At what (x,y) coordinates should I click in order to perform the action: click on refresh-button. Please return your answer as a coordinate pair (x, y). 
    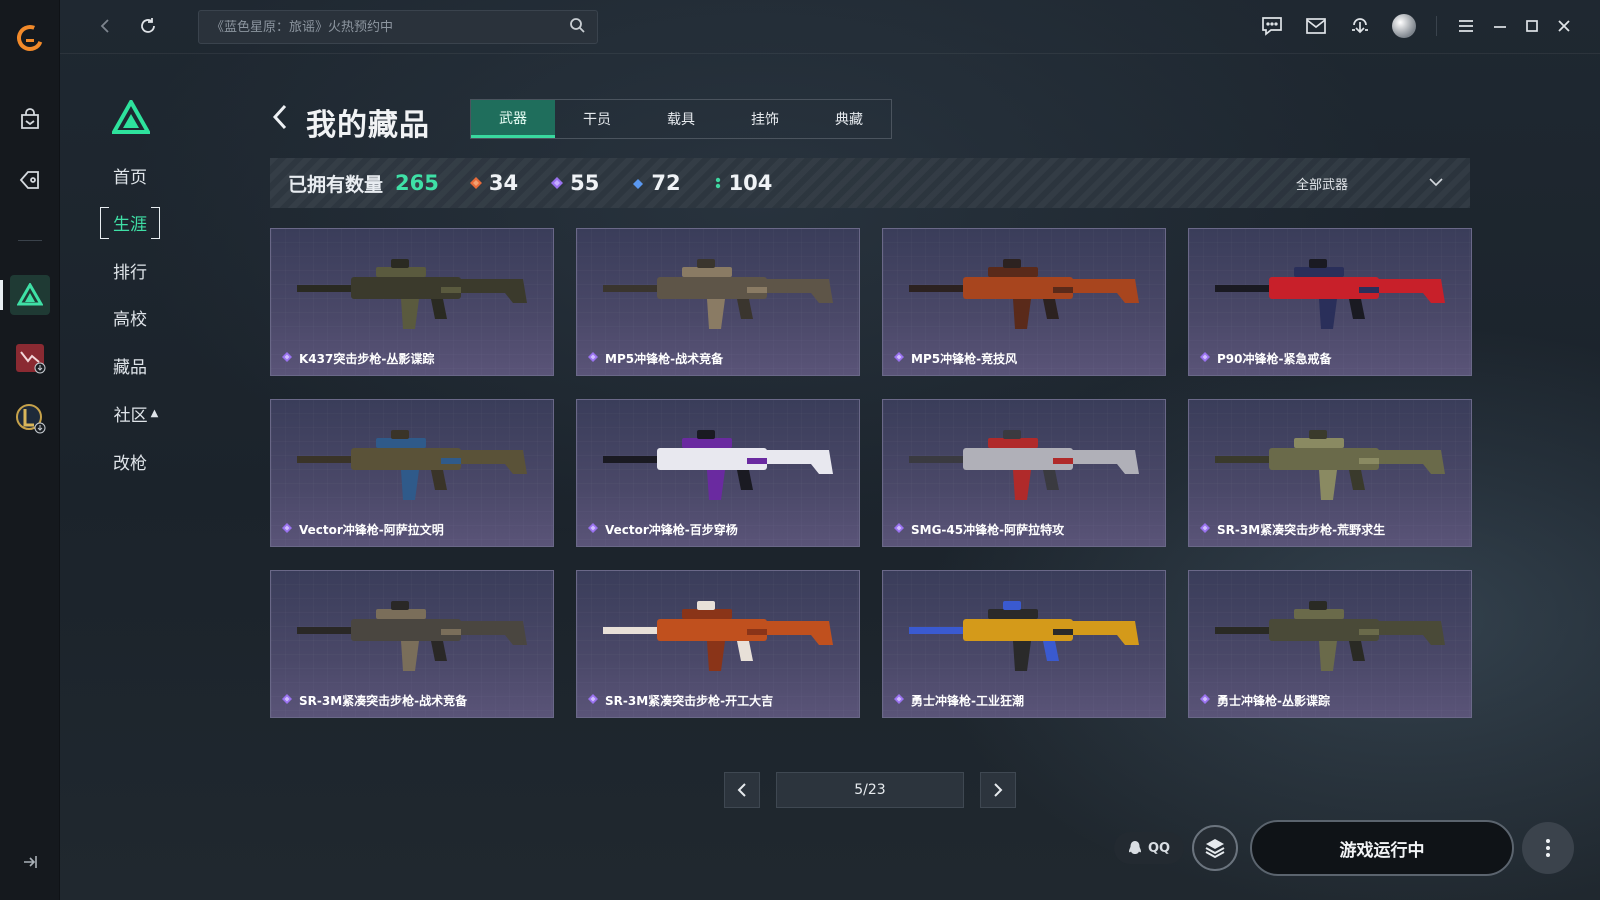
    Looking at the image, I should click on (148, 26).